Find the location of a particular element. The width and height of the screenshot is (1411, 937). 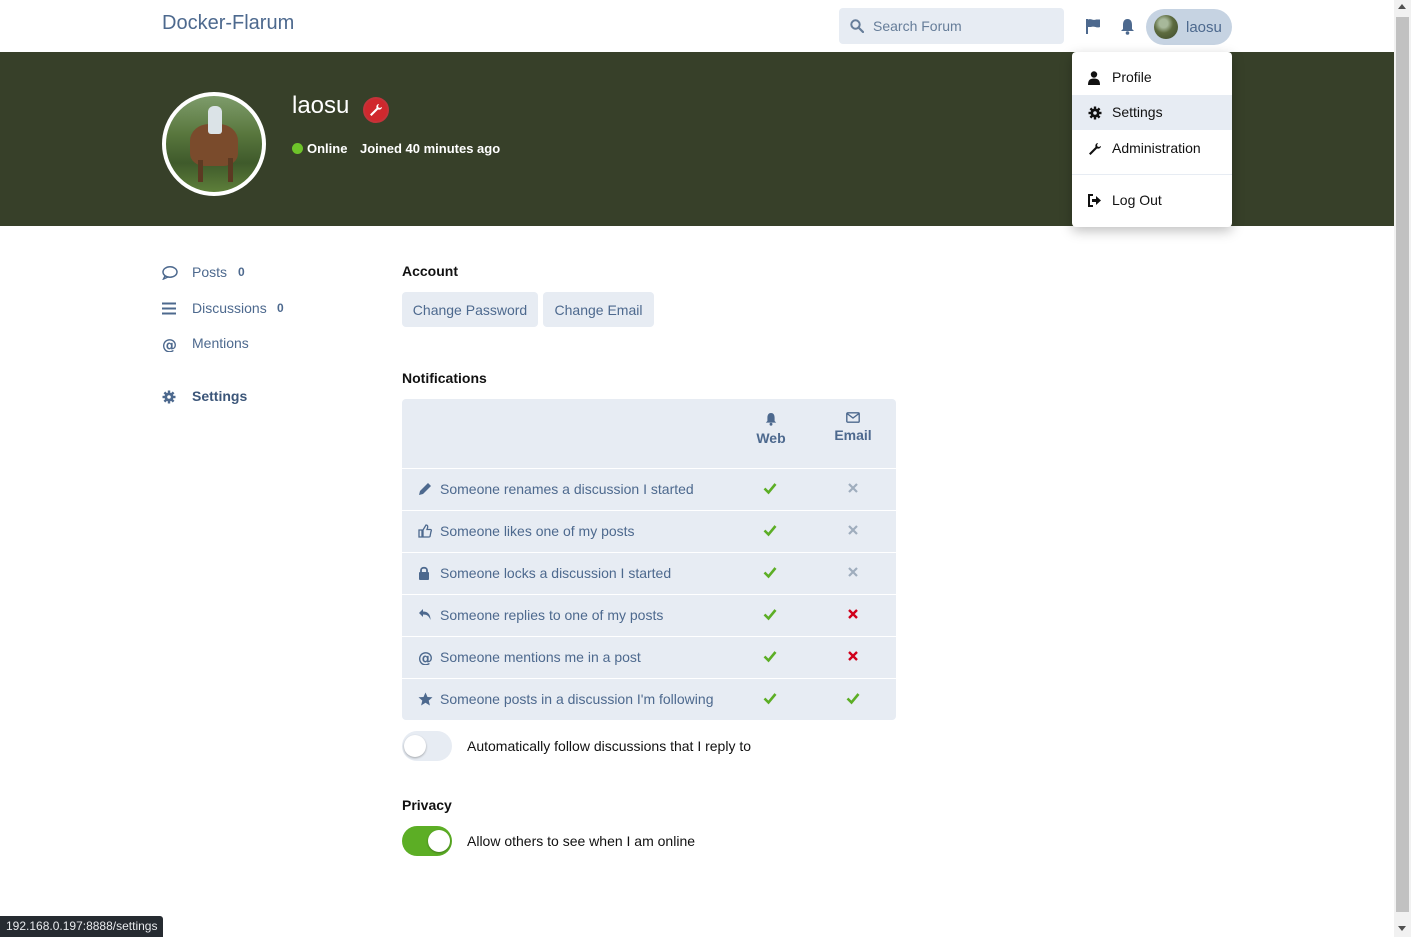

scrollbar-thumb is located at coordinates (1402, 464).